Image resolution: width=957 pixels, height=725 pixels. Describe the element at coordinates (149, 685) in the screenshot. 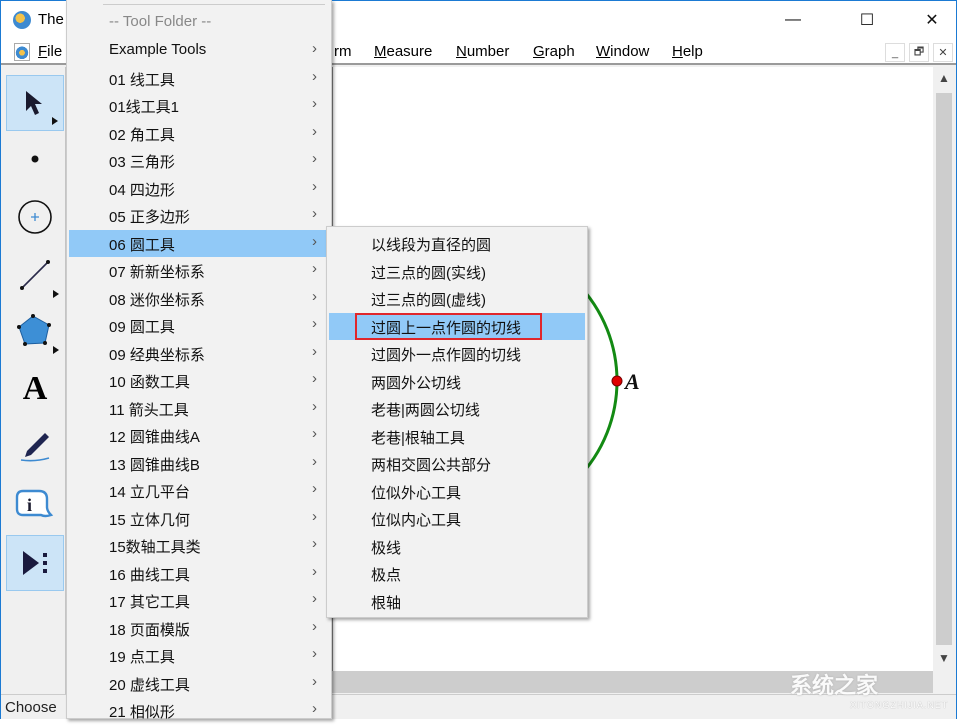

I see `menu-item-label: 20 虚线工具` at that location.